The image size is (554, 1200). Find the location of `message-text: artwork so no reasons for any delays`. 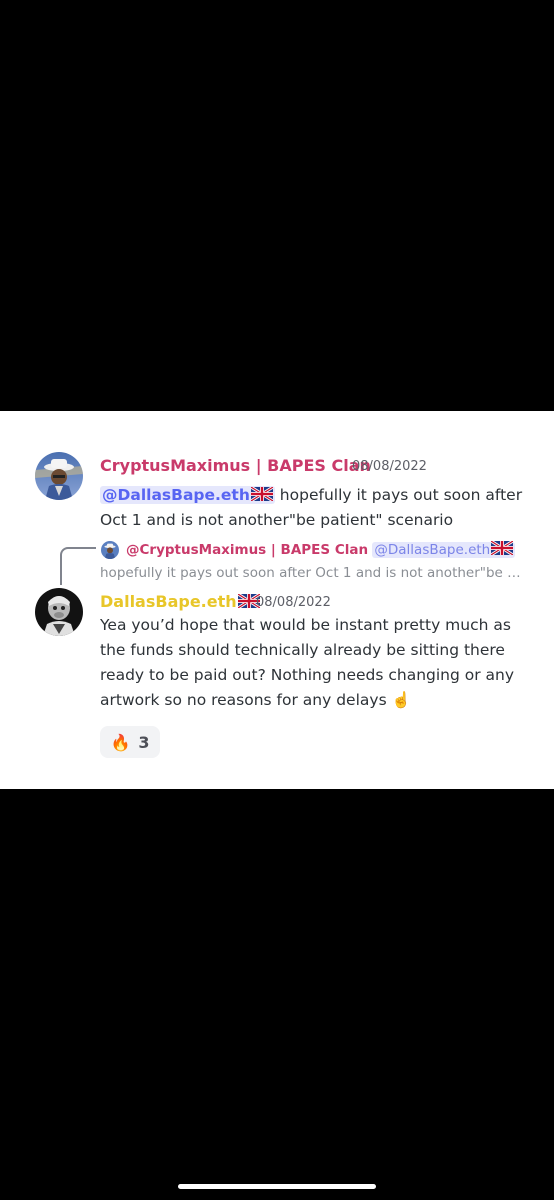

message-text: artwork so no reasons for any delays is located at coordinates (243, 700).